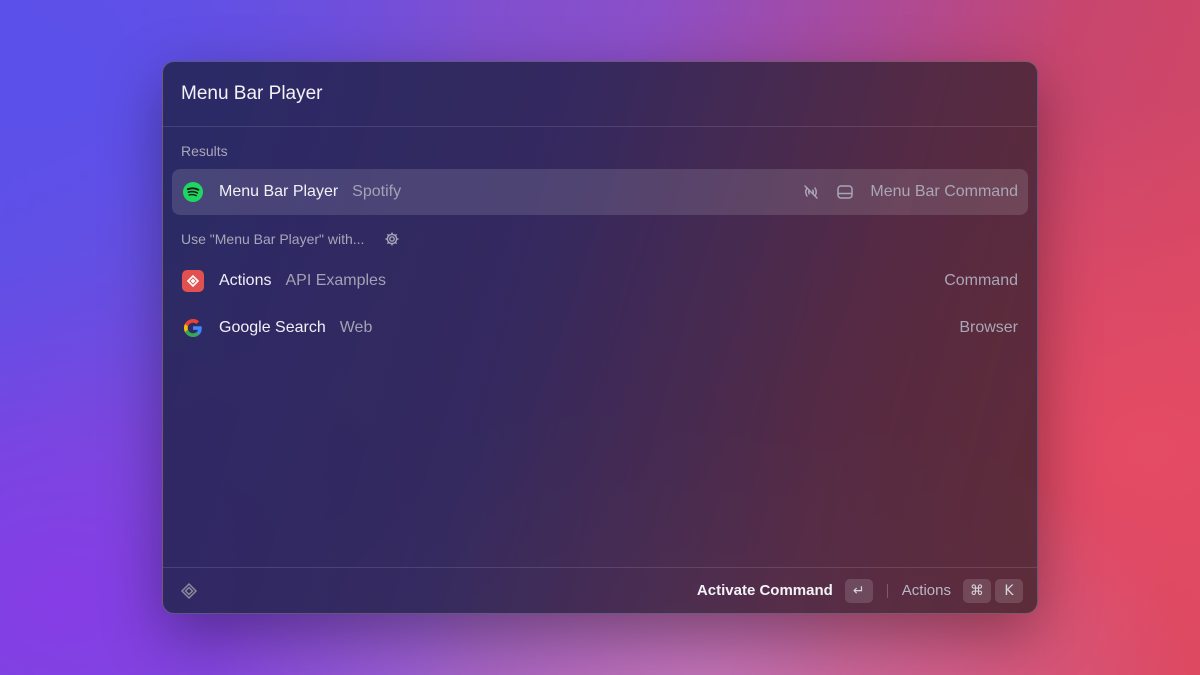 This screenshot has height=675, width=1200. I want to click on gear-icon, so click(392, 239).